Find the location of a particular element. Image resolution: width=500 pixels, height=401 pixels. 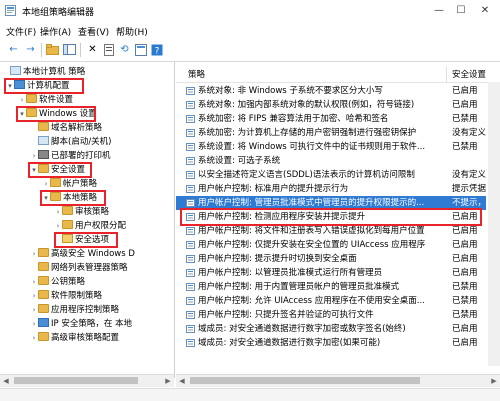

table-row: 用户帐户控制: 允许 UIAccess 应用程序在不使用安全桌面... 已禁用 is located at coordinates (331, 301).